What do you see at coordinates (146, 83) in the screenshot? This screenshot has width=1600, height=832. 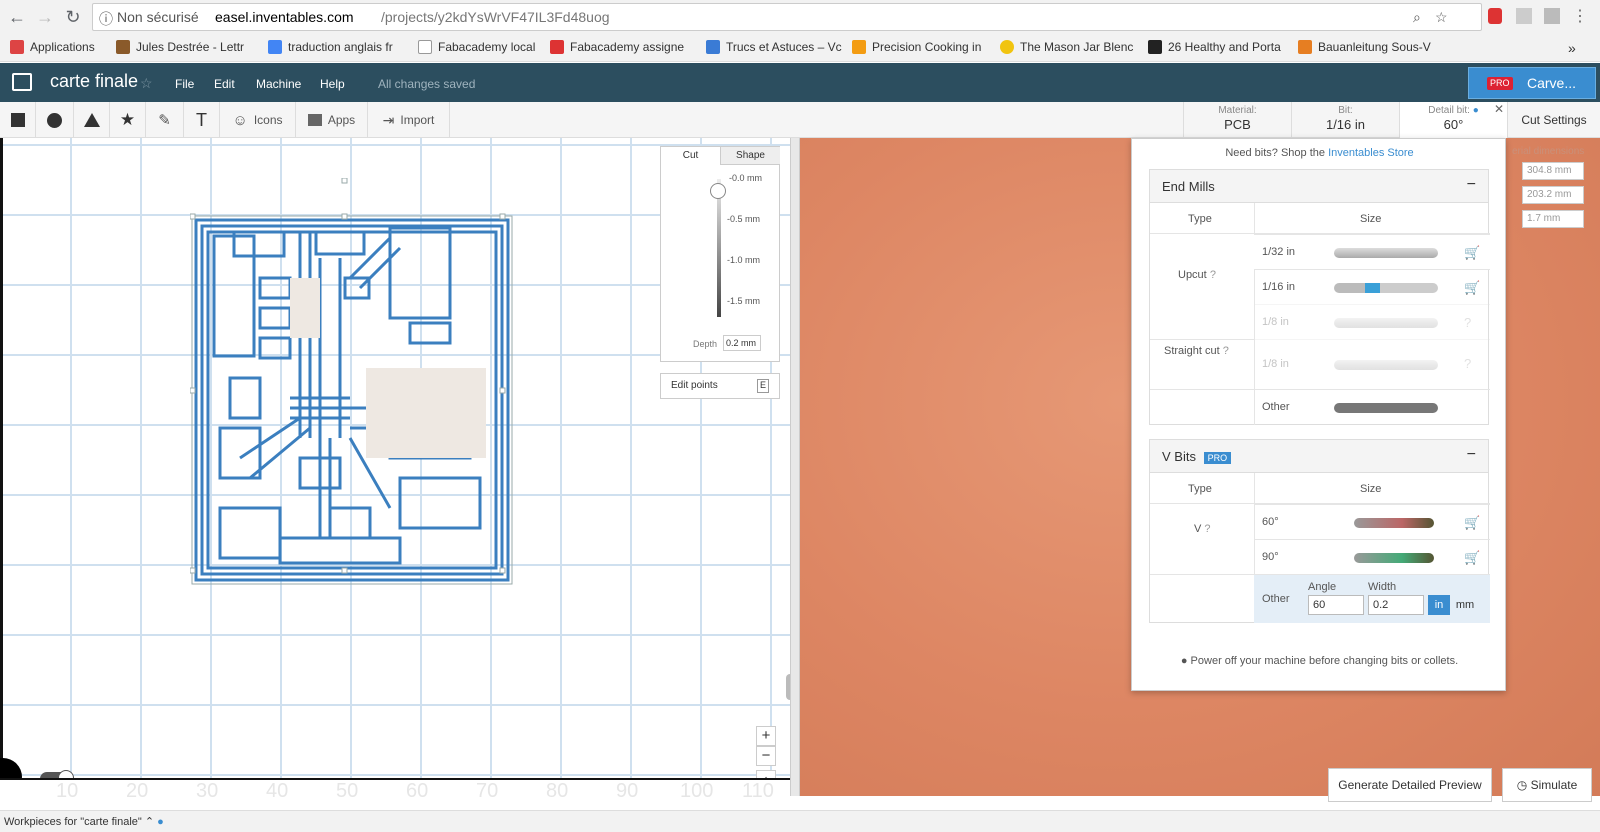 I see `favorite-star-icon: ☆` at bounding box center [146, 83].